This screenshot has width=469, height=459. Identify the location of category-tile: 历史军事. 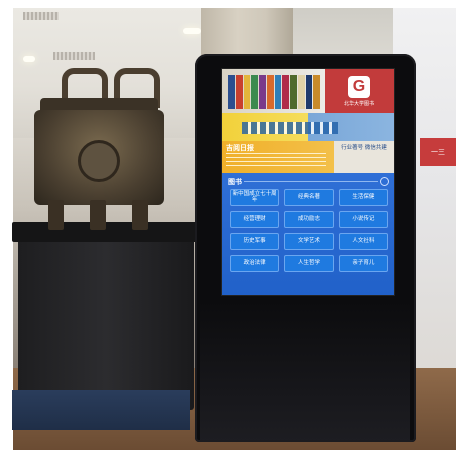
(255, 241).